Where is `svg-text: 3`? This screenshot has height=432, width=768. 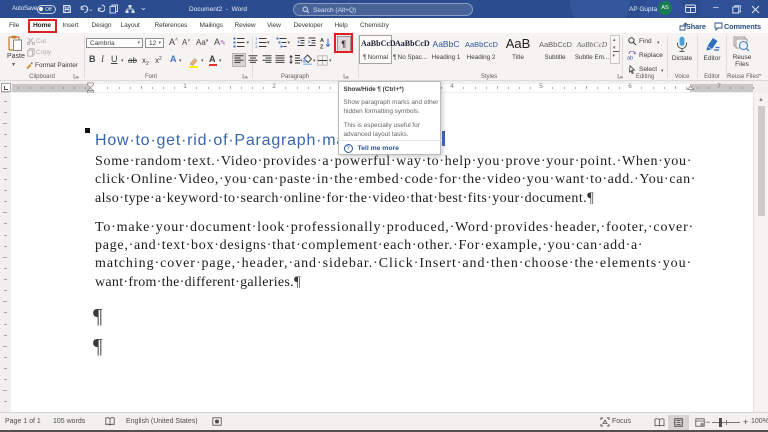
svg-text: 3 is located at coordinates (256, 46).